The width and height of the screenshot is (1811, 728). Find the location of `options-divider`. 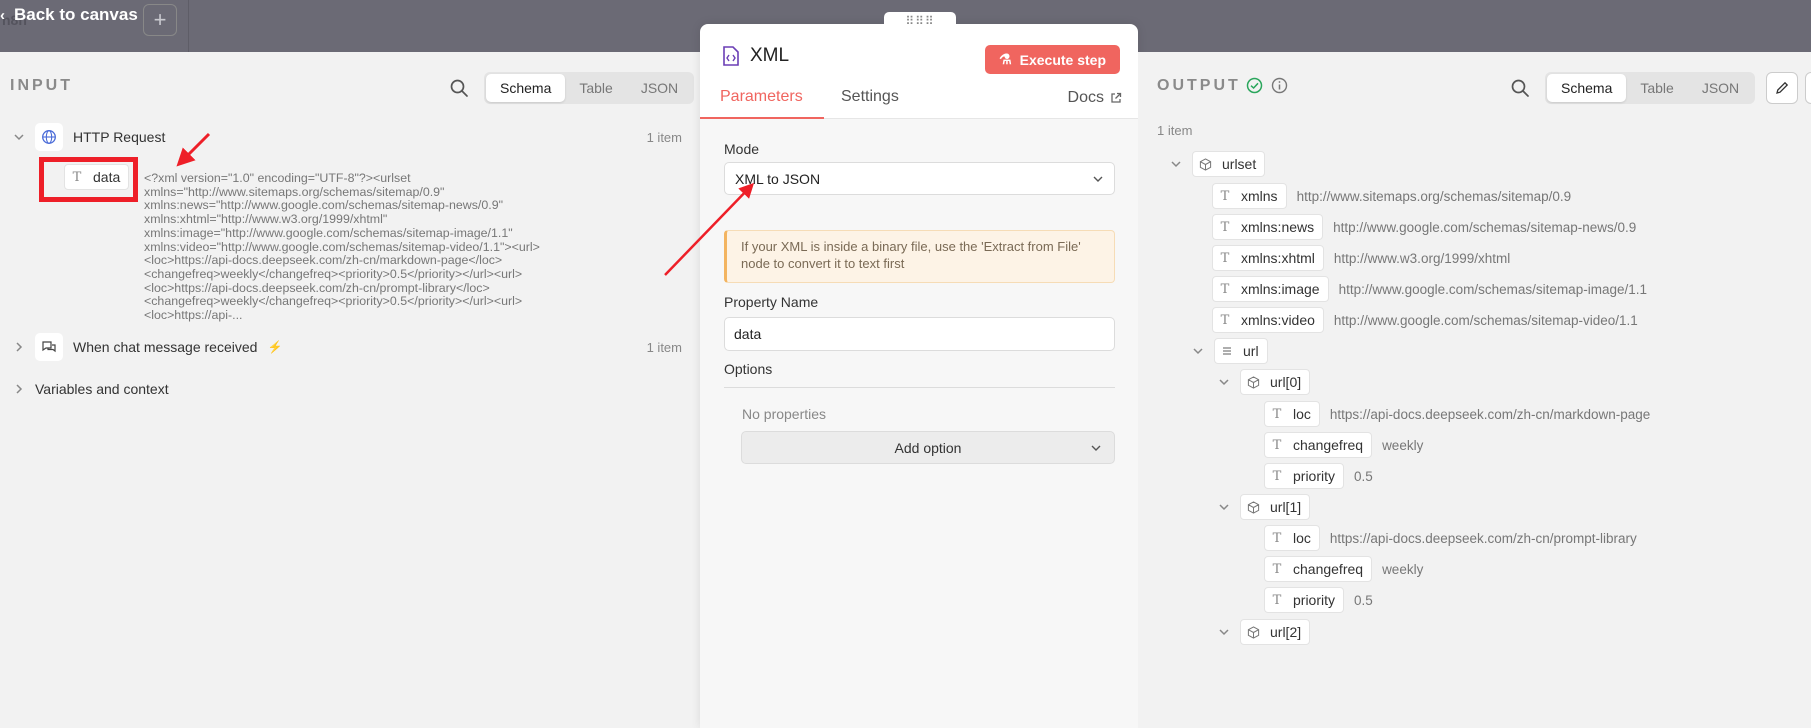

options-divider is located at coordinates (919, 387).